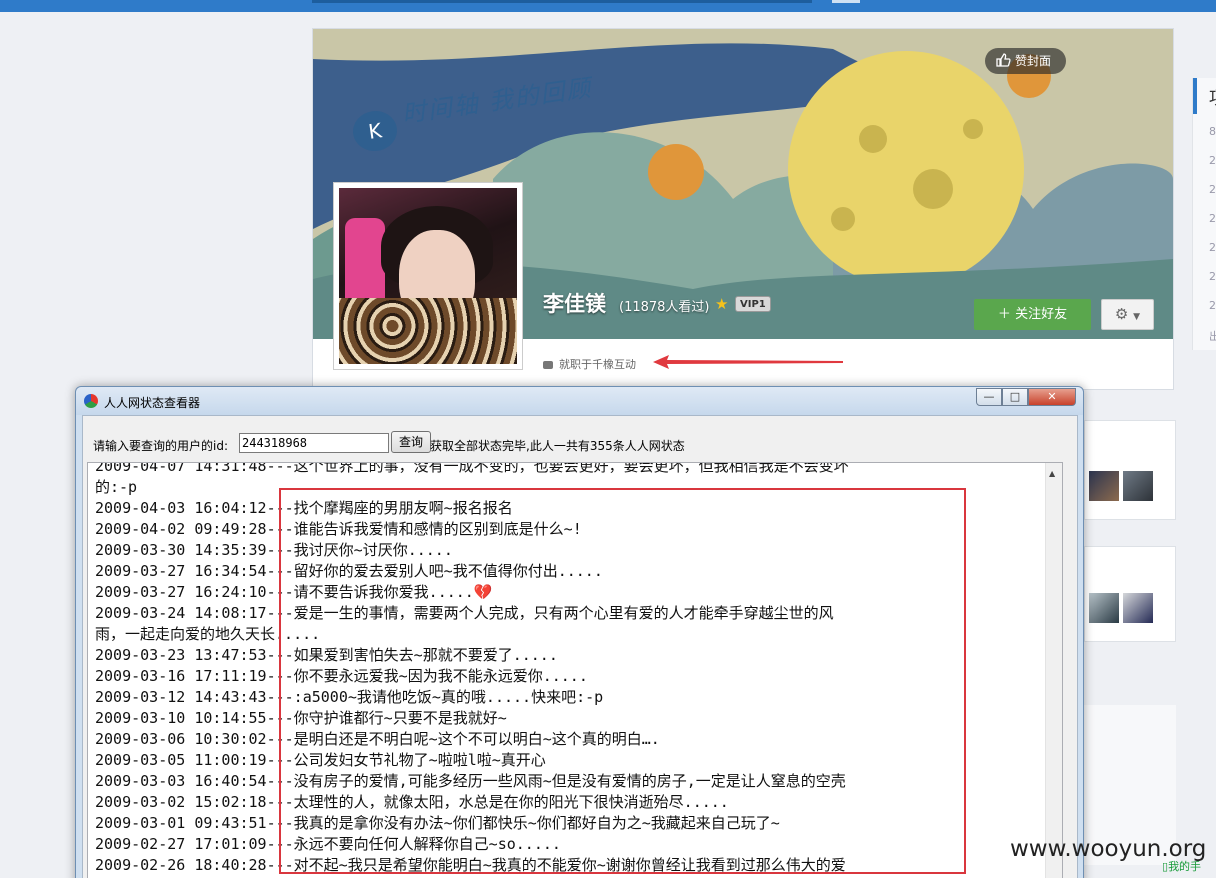 The height and width of the screenshot is (878, 1216). I want to click on sidebar-item: 8, so click(1212, 131).